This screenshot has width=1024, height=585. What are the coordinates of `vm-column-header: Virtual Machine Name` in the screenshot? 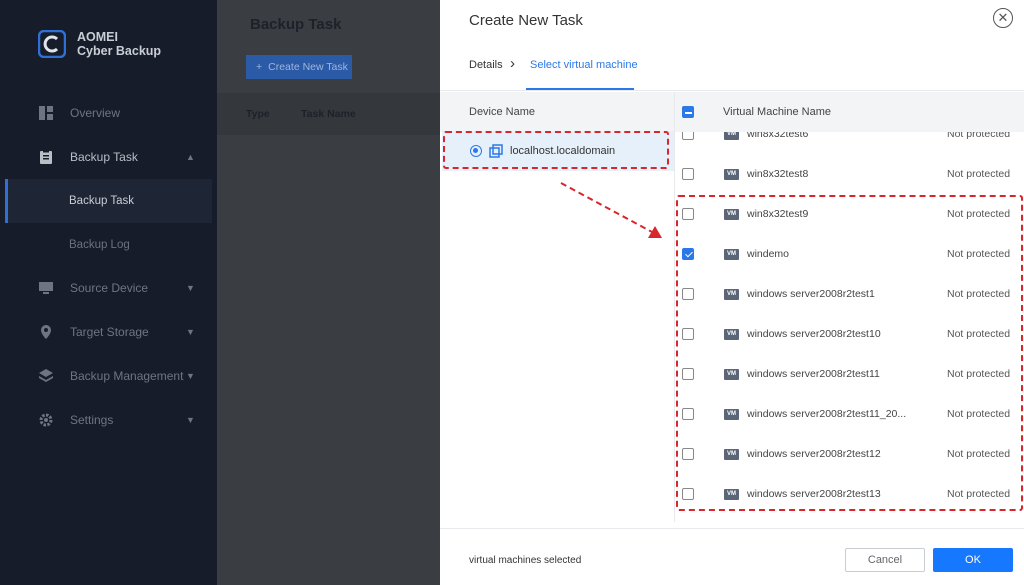 It's located at (849, 112).